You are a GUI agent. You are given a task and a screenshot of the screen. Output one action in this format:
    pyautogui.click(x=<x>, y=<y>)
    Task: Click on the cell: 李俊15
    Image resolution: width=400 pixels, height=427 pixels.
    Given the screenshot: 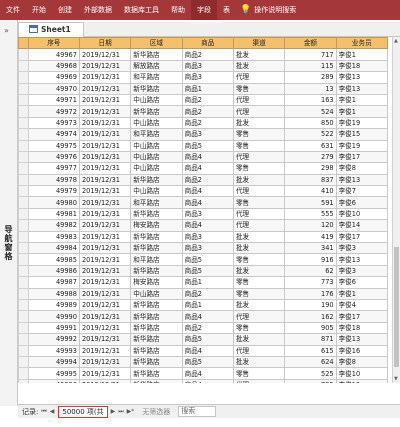 What is the action you would take?
    pyautogui.click(x=362, y=134)
    